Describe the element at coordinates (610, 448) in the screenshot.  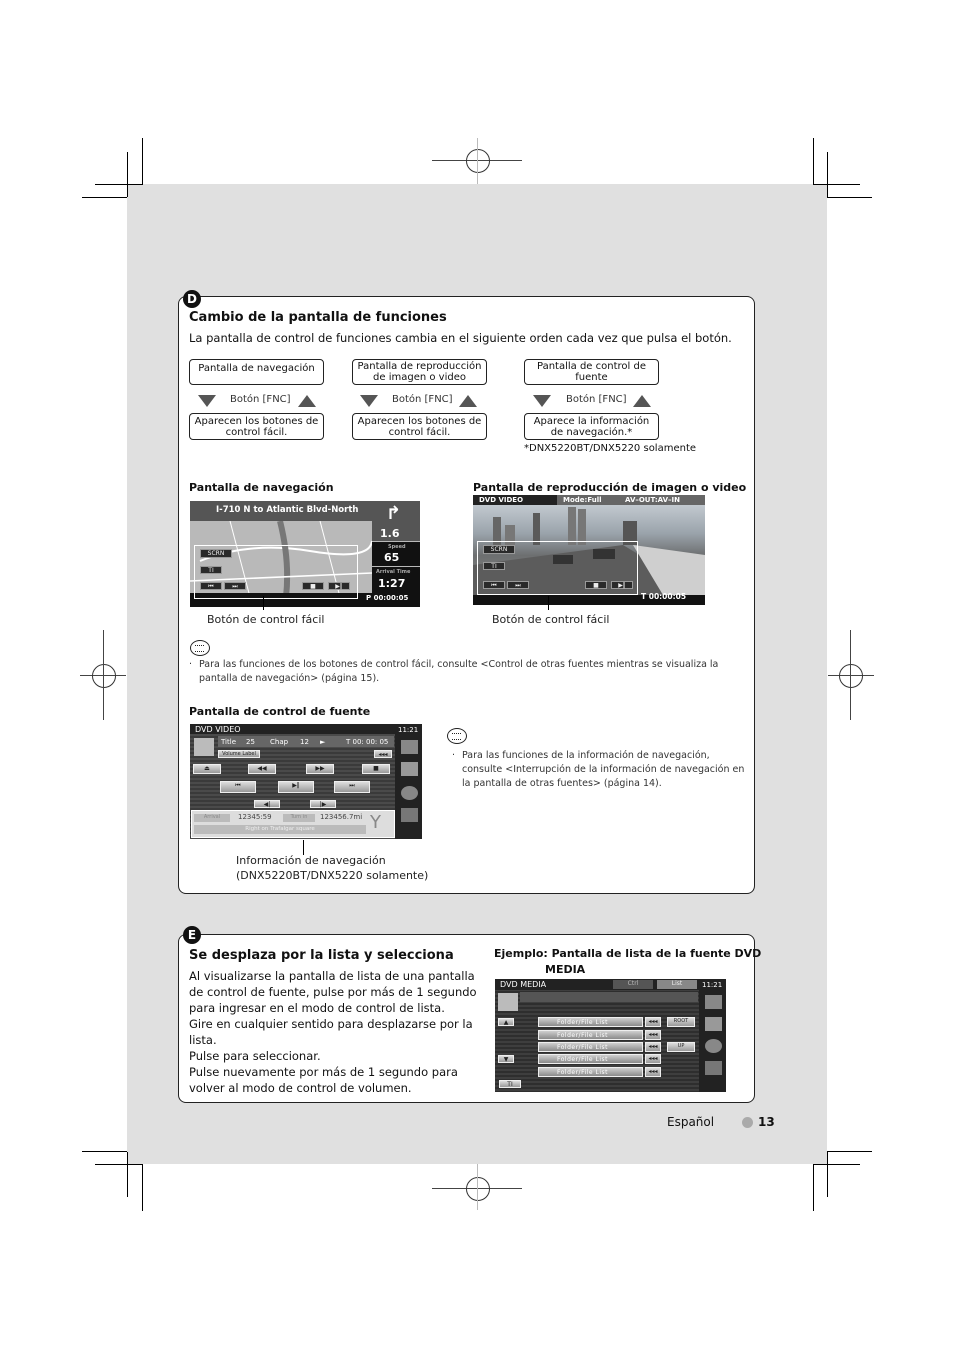
I see `footnote: *DNX5220BT/DNX5220 solamente` at that location.